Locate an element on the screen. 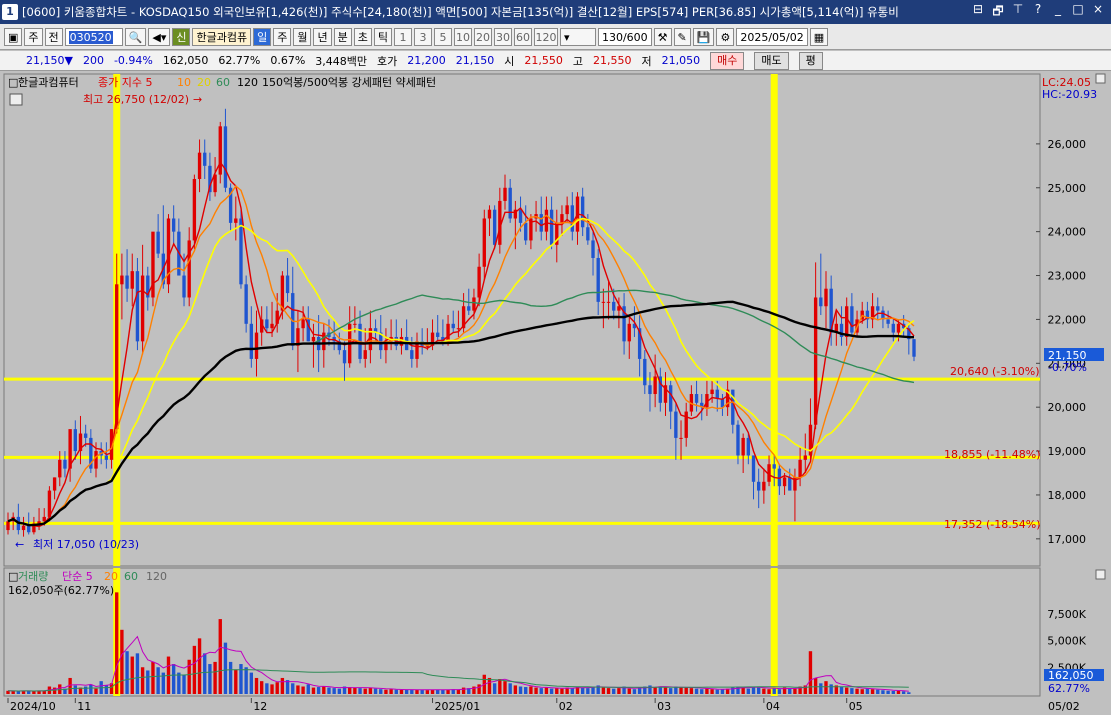 The height and width of the screenshot is (715, 1111). search-icon: 🔍 is located at coordinates (135, 36).